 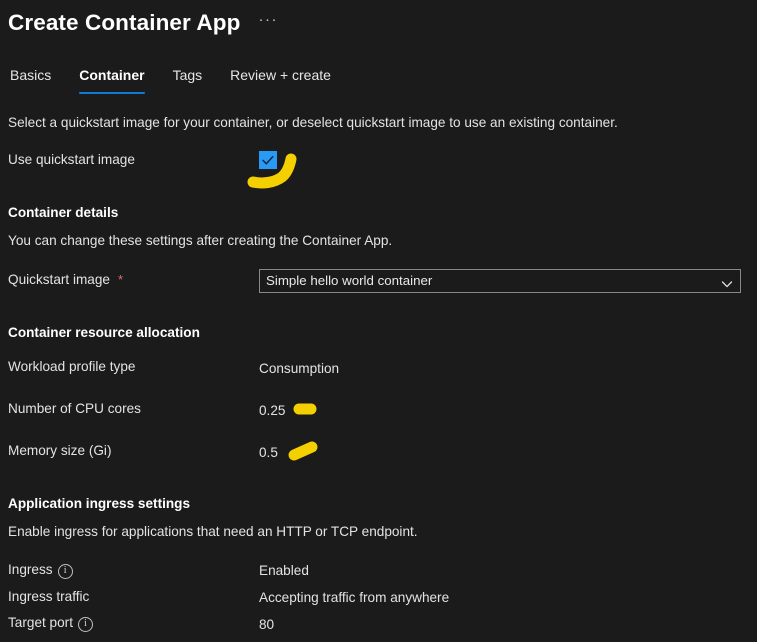 What do you see at coordinates (121, 279) in the screenshot?
I see `required-indicator: *` at bounding box center [121, 279].